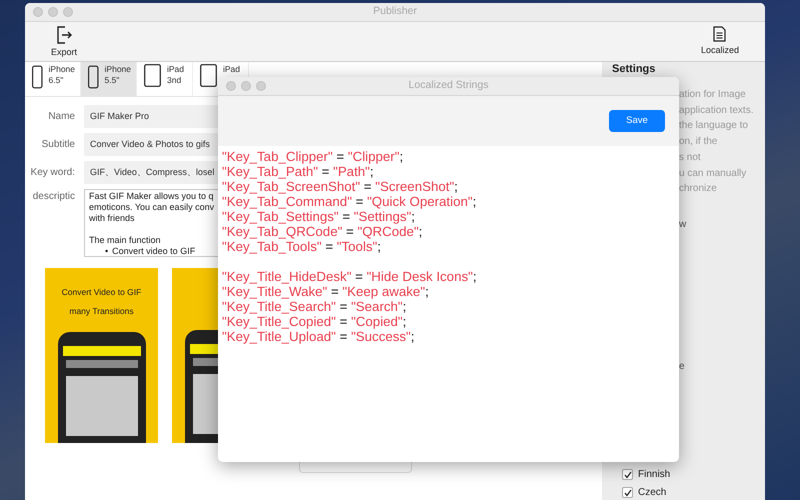  What do you see at coordinates (314, 306) in the screenshot?
I see `code-line: "Key_Title_Search" = "Search";` at bounding box center [314, 306].